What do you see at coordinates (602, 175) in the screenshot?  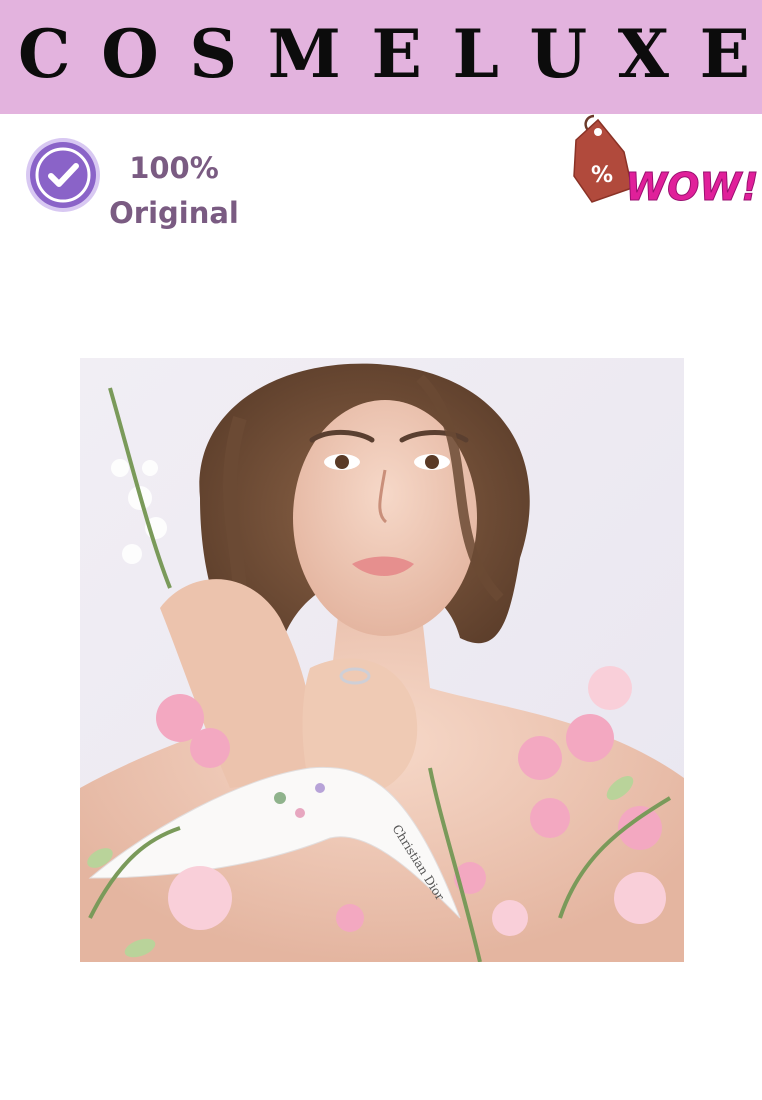 I see `tag-symbol: %` at bounding box center [602, 175].